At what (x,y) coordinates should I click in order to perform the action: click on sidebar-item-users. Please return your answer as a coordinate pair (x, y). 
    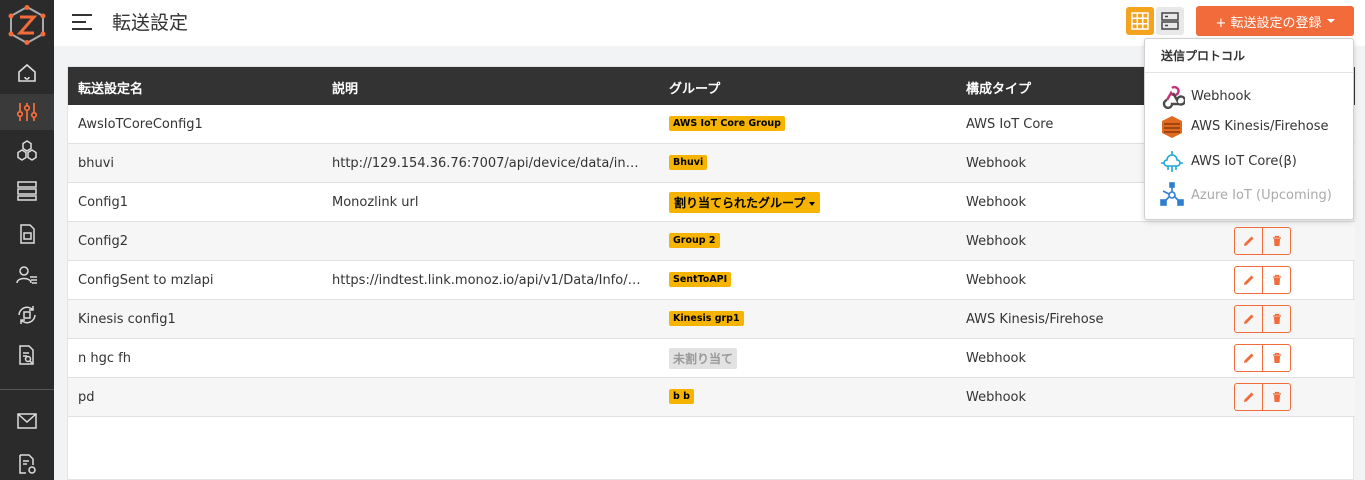
    Looking at the image, I should click on (27, 275).